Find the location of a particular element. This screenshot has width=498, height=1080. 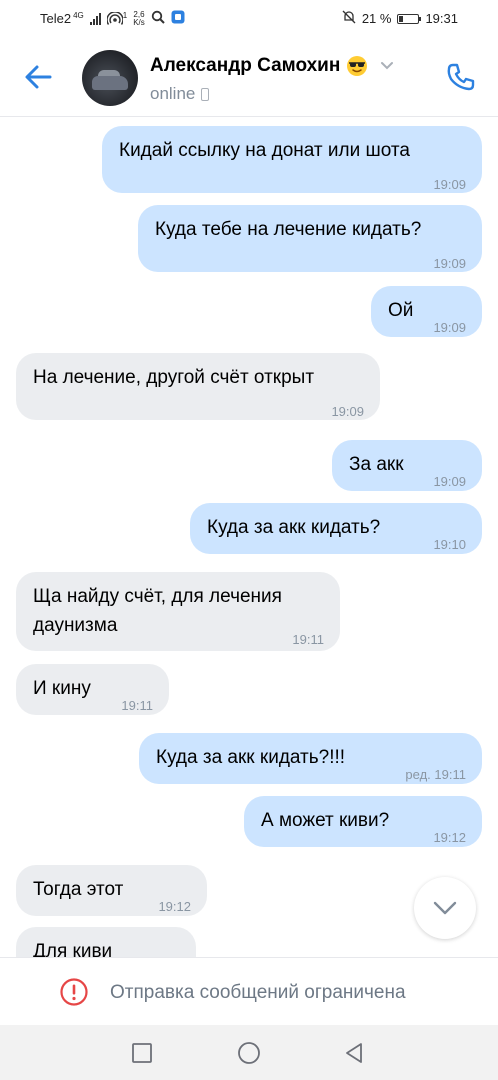

speed-unit: K/s is located at coordinates (139, 22).